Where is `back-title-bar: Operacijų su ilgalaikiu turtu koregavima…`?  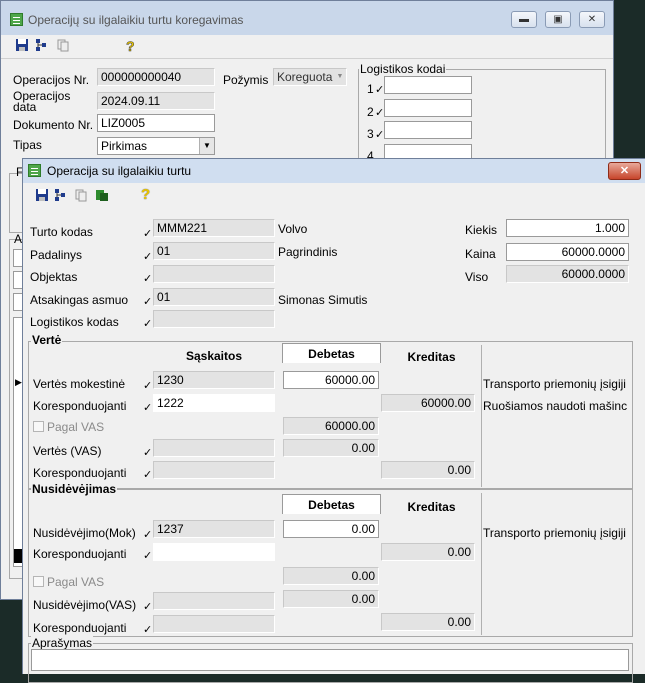
back-title-bar: Operacijų su ilgalaikiu turtu koregavima… is located at coordinates (307, 18).